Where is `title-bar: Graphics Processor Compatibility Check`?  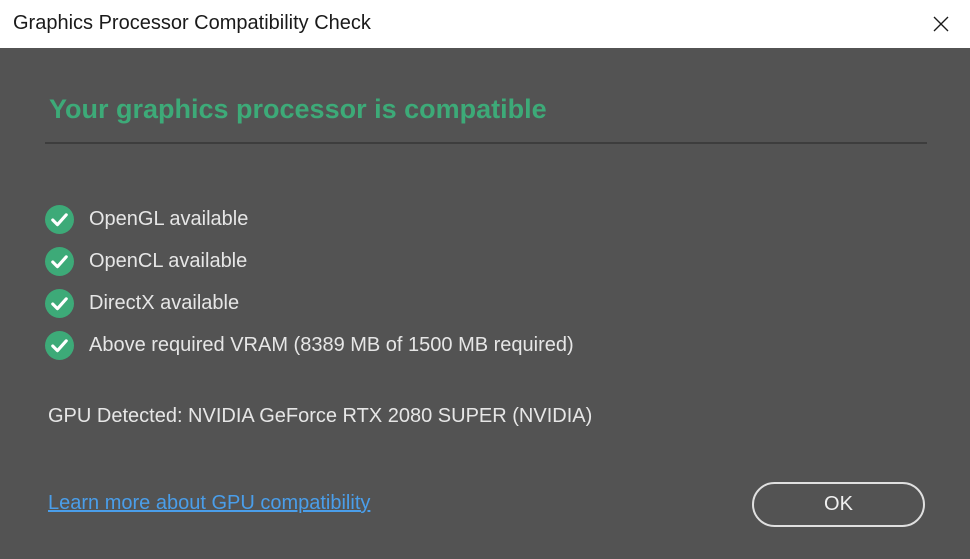
title-bar: Graphics Processor Compatibility Check is located at coordinates (485, 24).